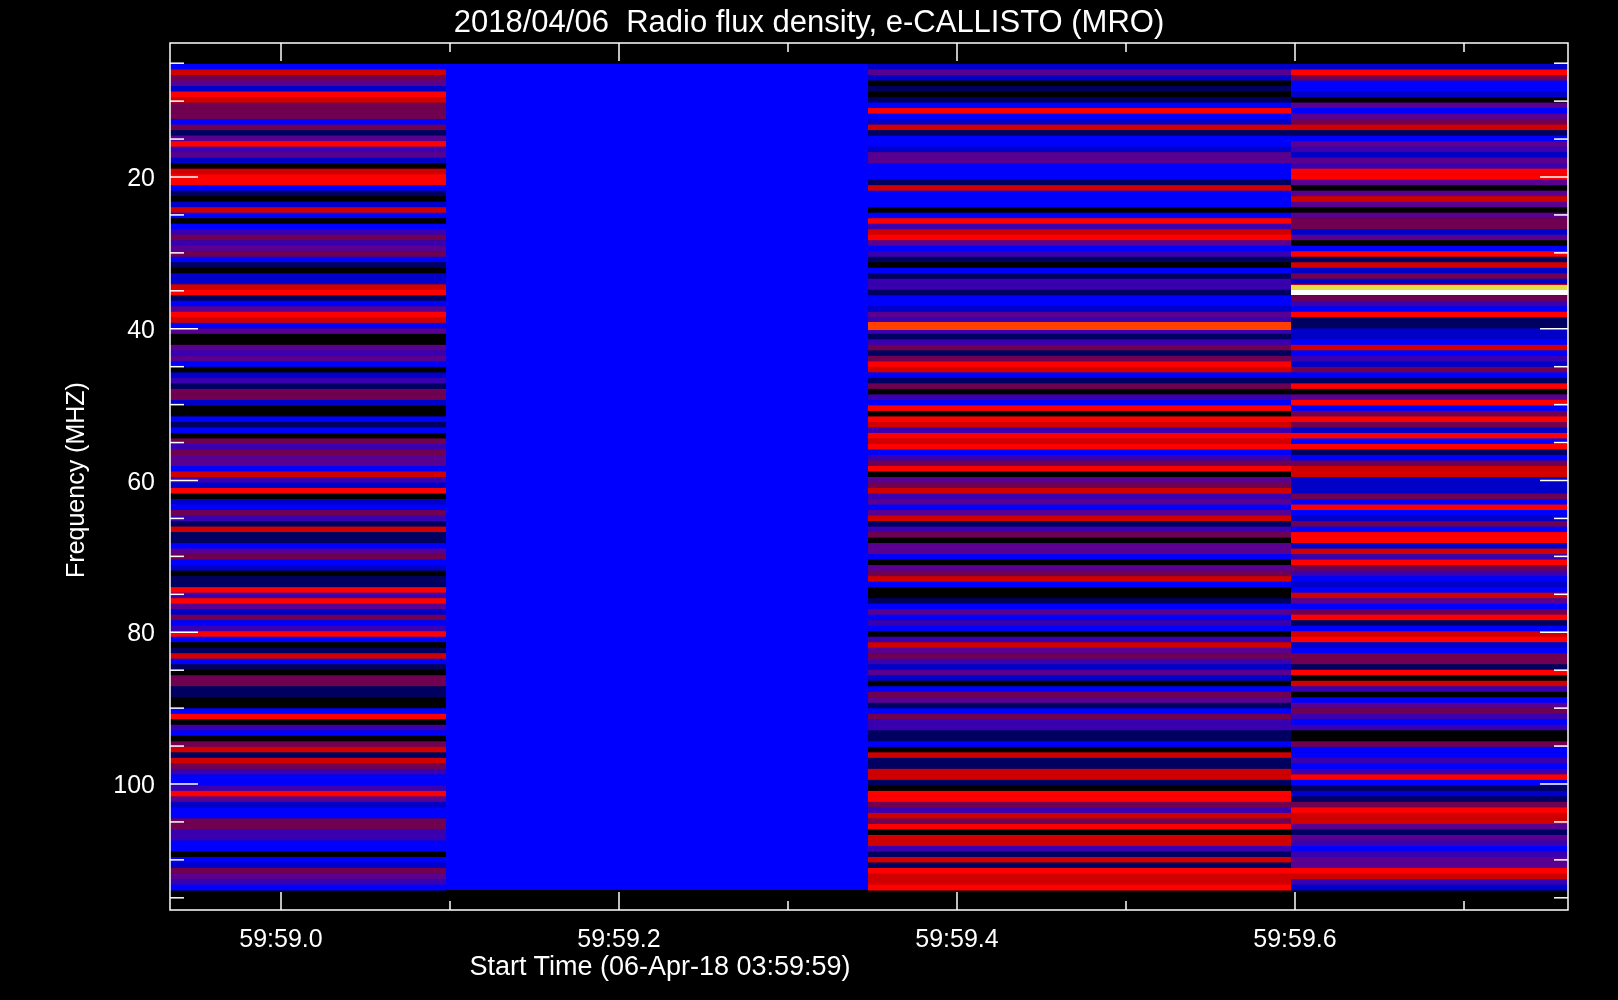 This screenshot has width=1618, height=1000. Describe the element at coordinates (75, 480) in the screenshot. I see `y-axis-label: Frequency (MHZ)` at that location.